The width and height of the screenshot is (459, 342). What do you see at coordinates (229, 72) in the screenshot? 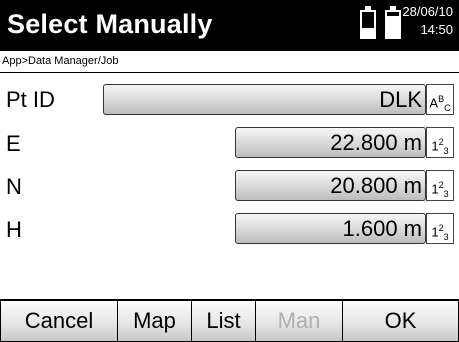
I see `divider` at bounding box center [229, 72].